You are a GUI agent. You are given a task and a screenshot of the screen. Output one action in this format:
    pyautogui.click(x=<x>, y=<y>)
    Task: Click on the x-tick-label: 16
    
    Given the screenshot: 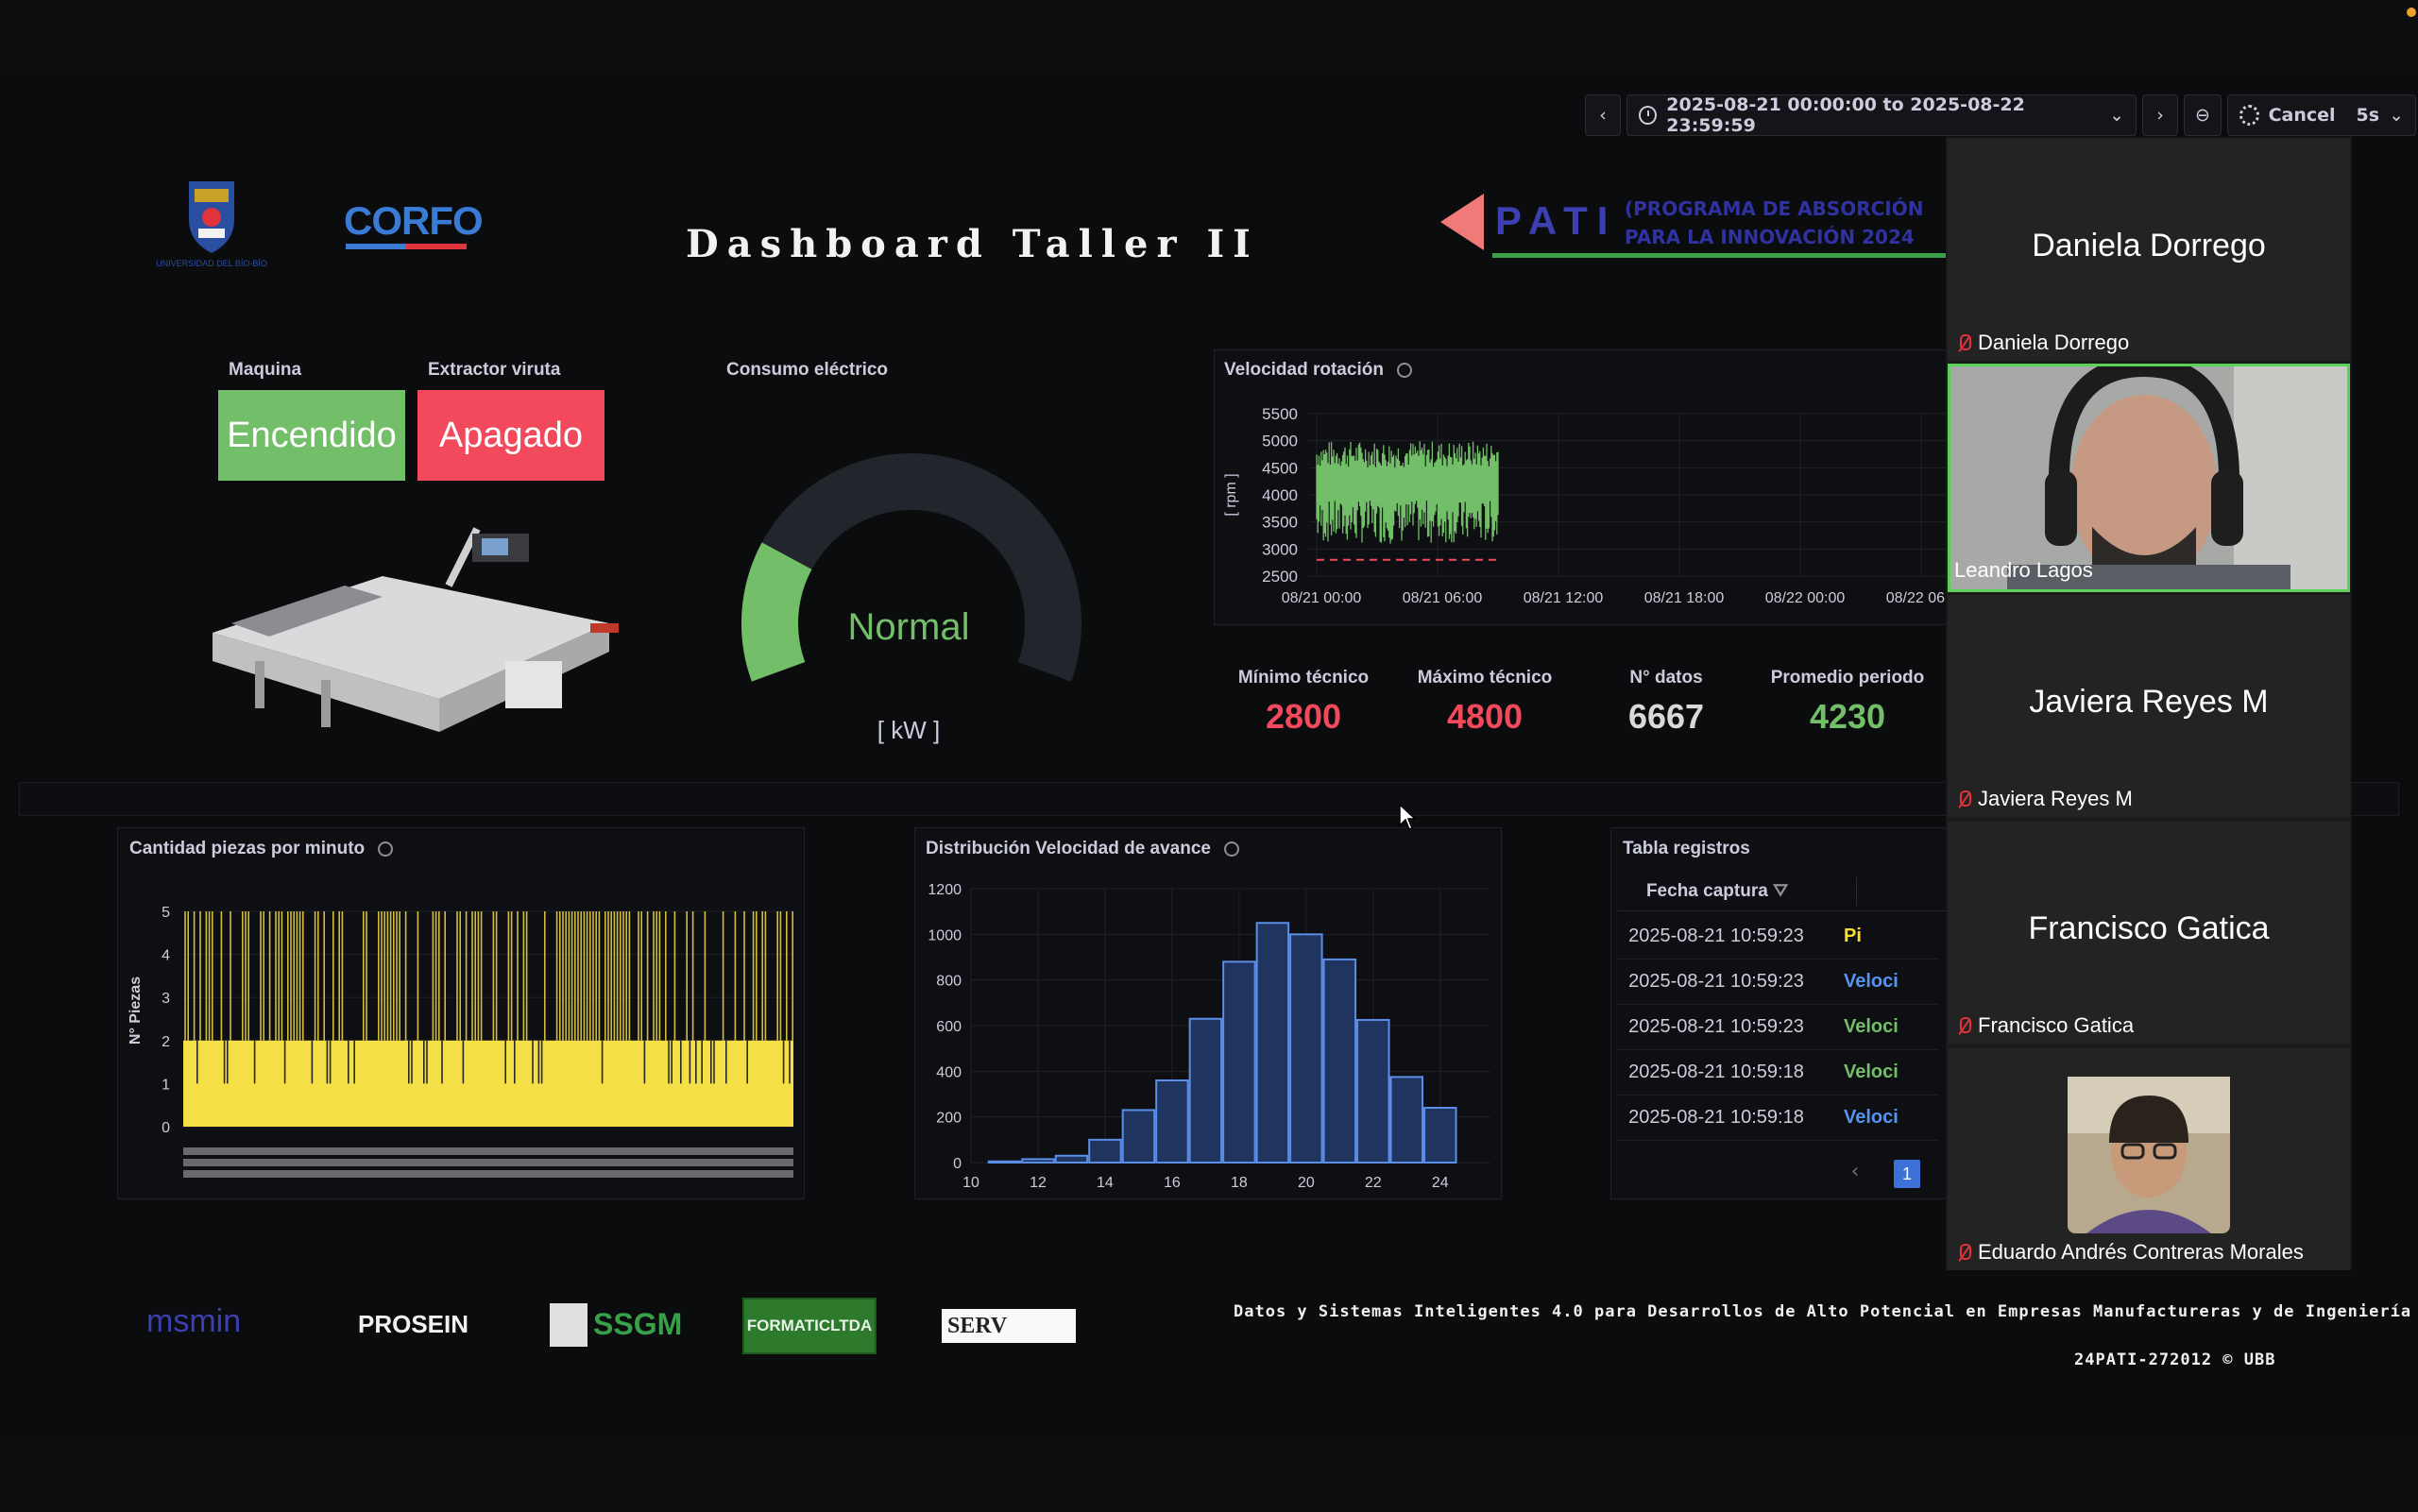 What is the action you would take?
    pyautogui.click(x=1172, y=1183)
    